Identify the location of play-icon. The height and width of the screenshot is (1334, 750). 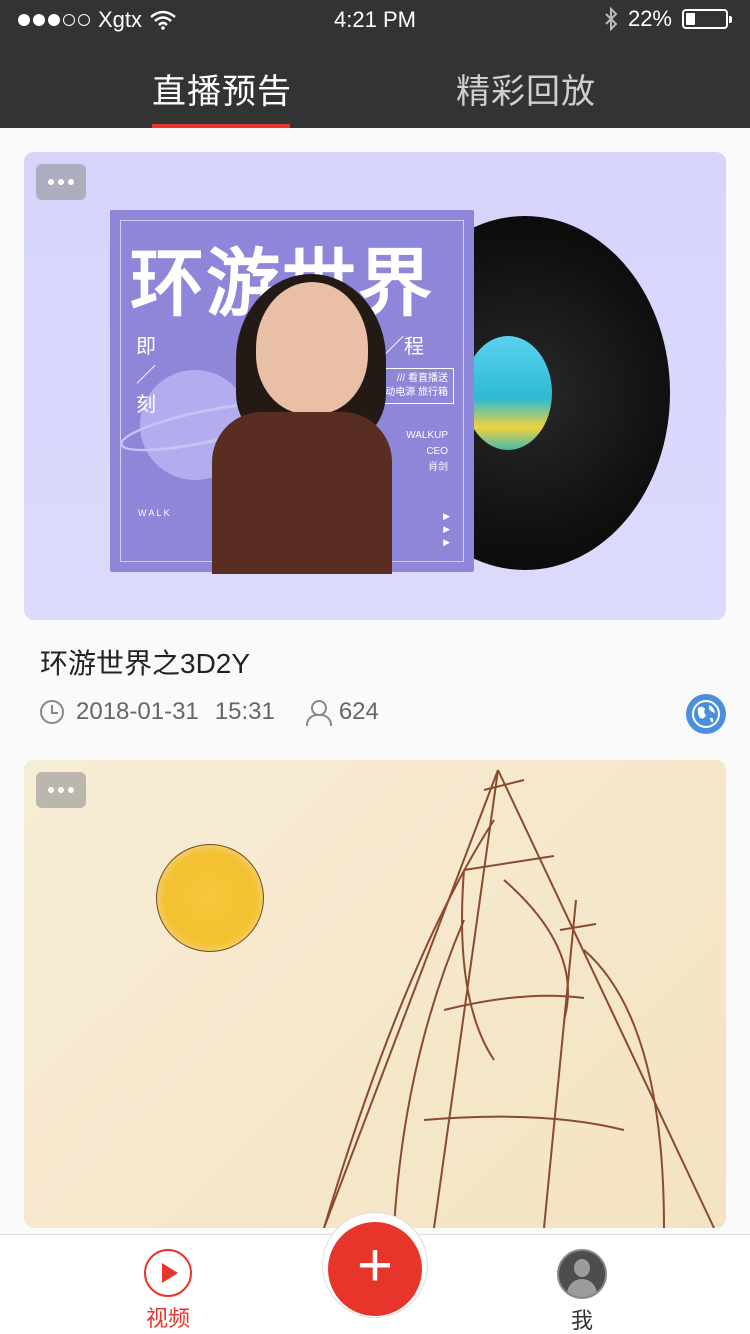
(168, 1273).